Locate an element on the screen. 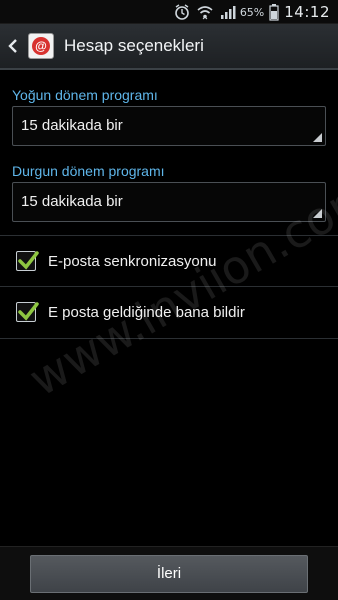  notify-row: E posta geldiğinde bana bildir is located at coordinates (169, 312).